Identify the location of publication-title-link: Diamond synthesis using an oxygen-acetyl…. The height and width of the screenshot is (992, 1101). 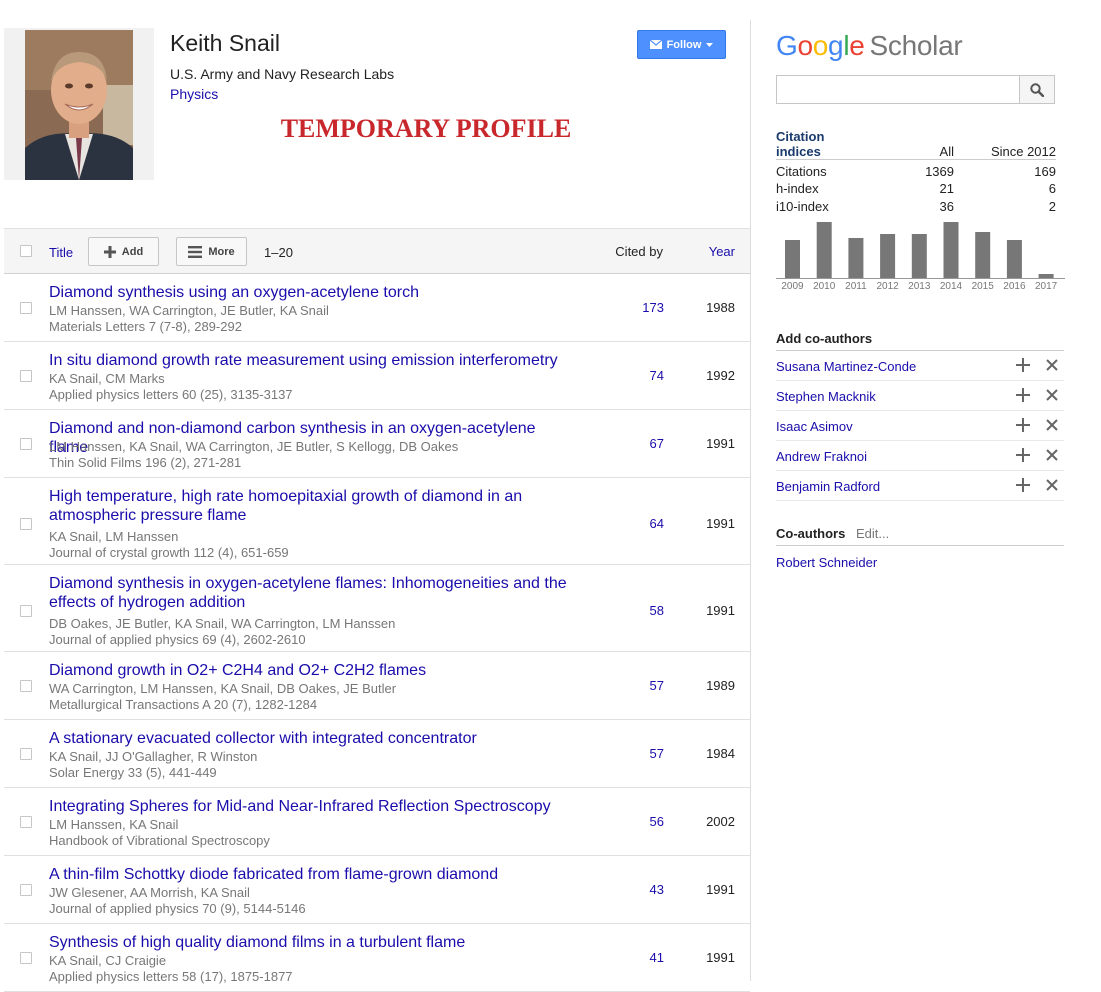
(309, 292).